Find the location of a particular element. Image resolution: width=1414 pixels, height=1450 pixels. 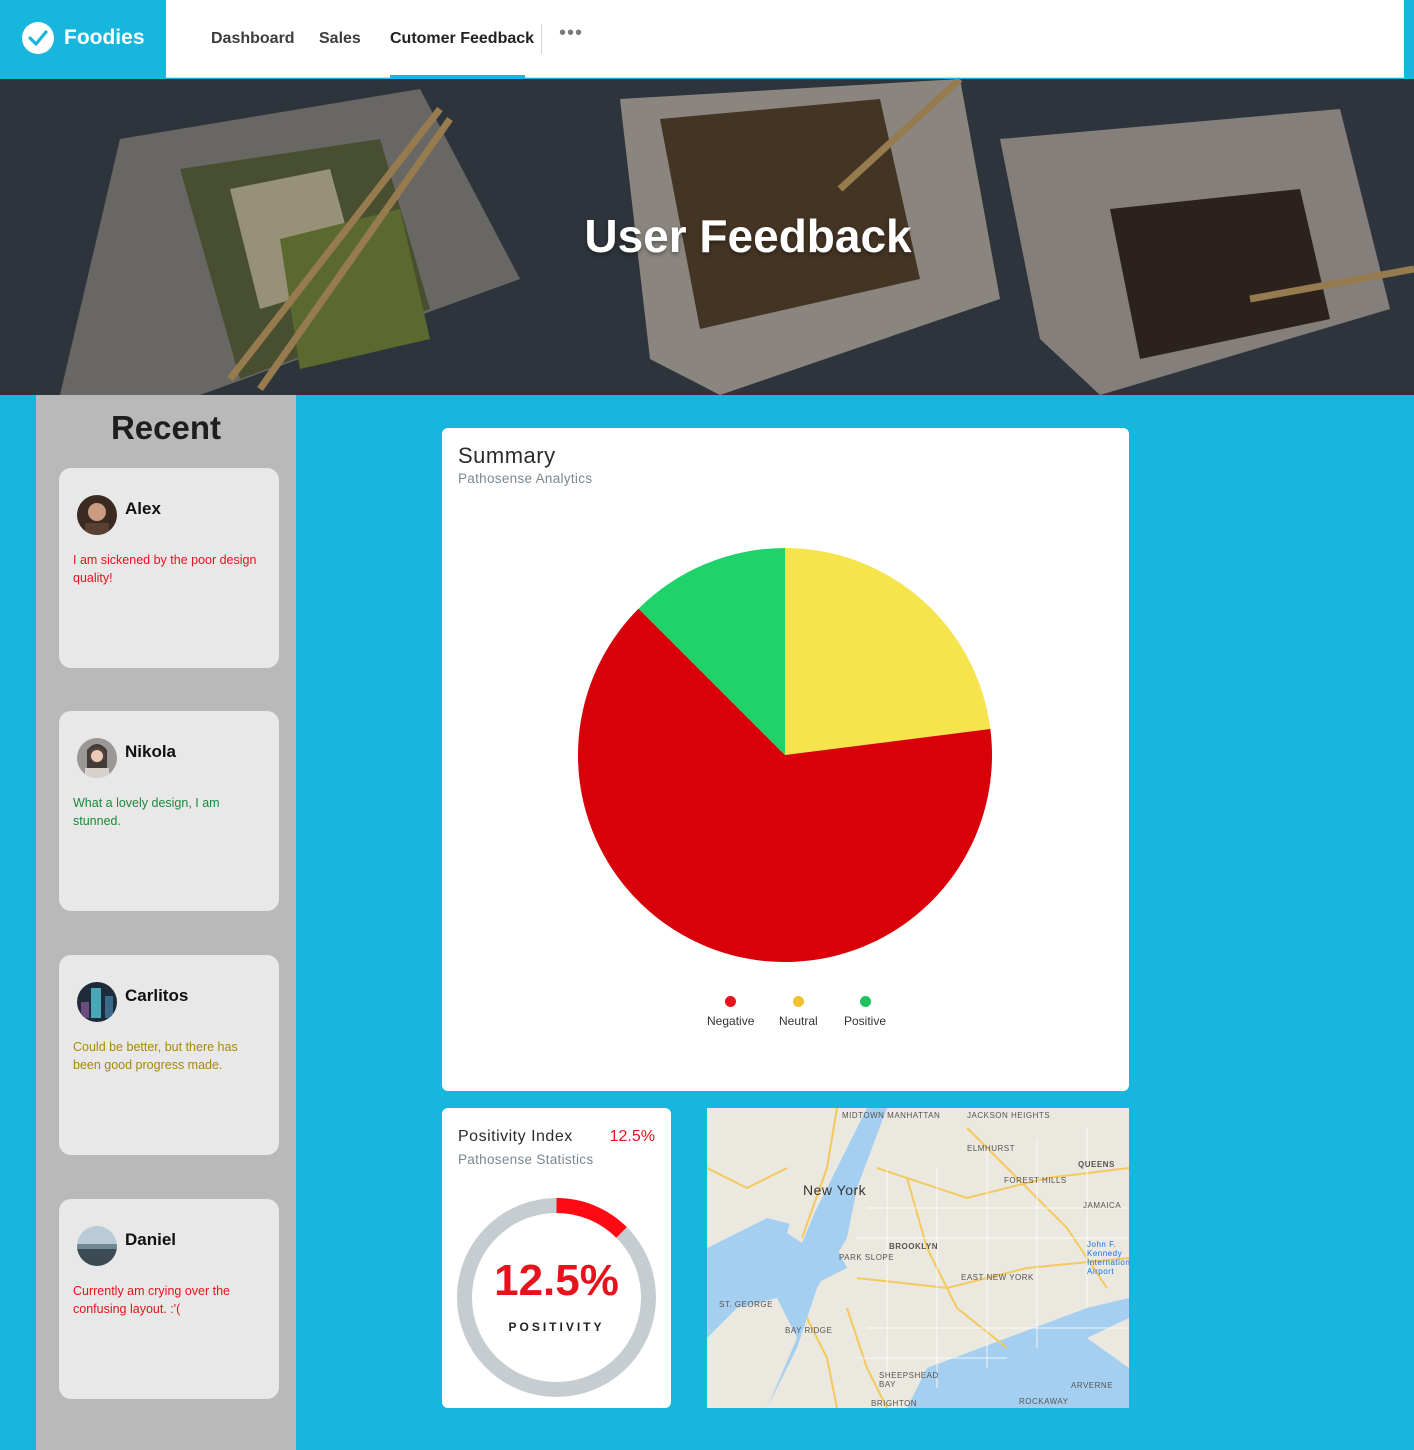

positivity-value-top: 12.5% is located at coordinates (632, 1136).